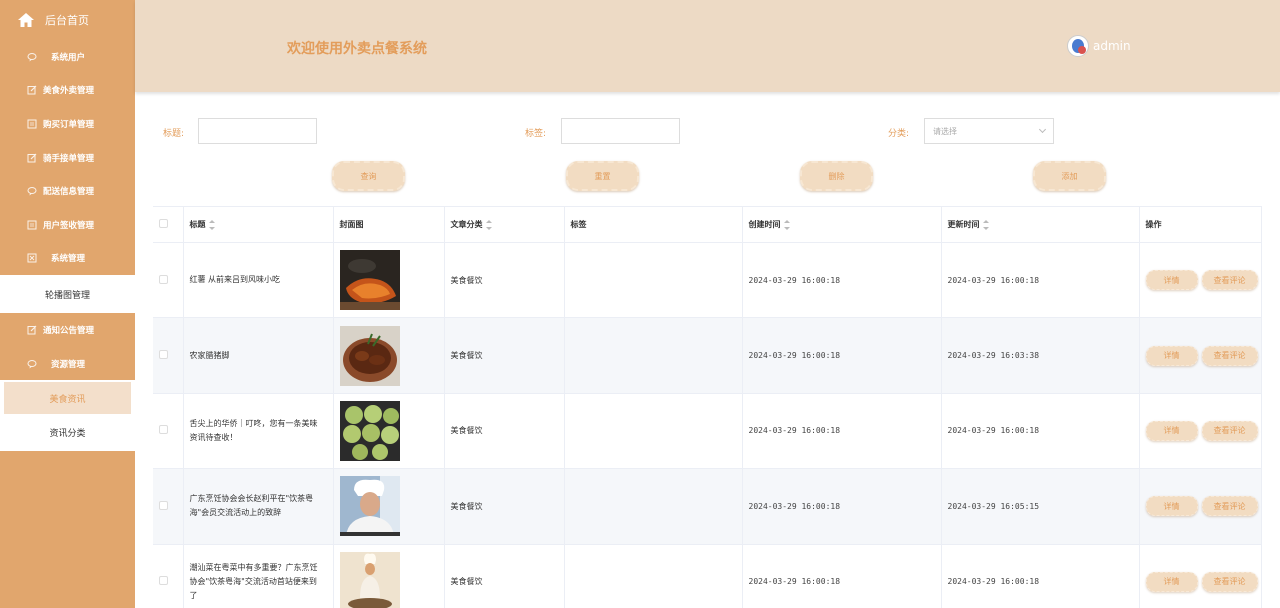 The width and height of the screenshot is (1280, 608). What do you see at coordinates (989, 131) in the screenshot?
I see `category-select: 请选择` at bounding box center [989, 131].